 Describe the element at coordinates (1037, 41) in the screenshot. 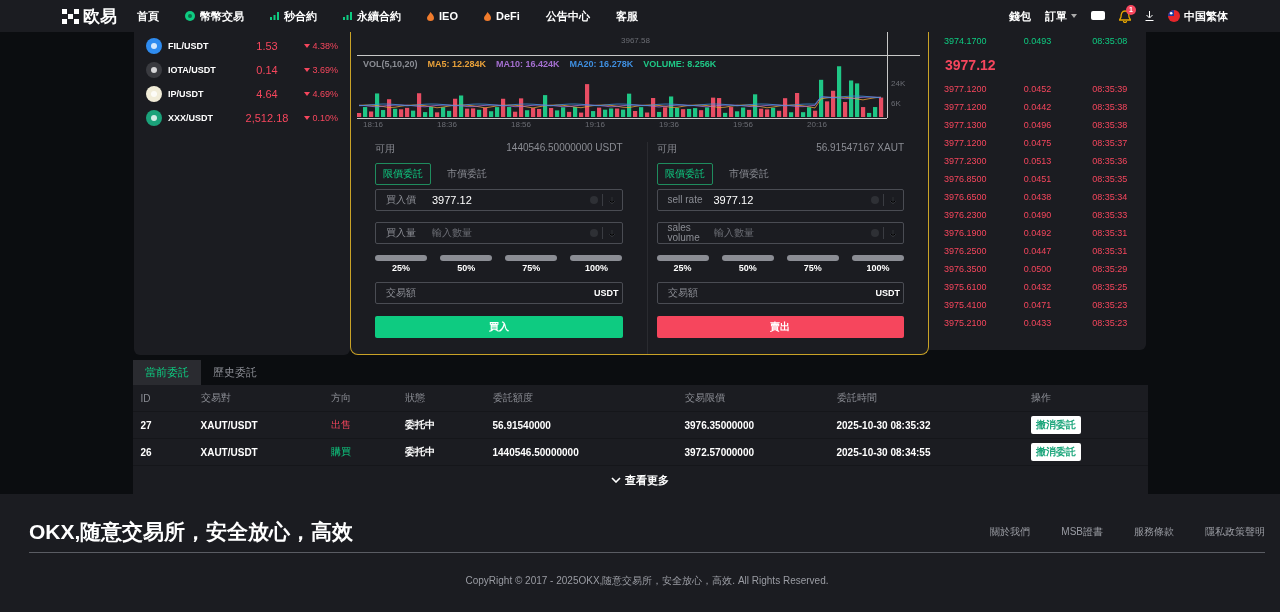

I see `trade-amount: 0.0493` at that location.